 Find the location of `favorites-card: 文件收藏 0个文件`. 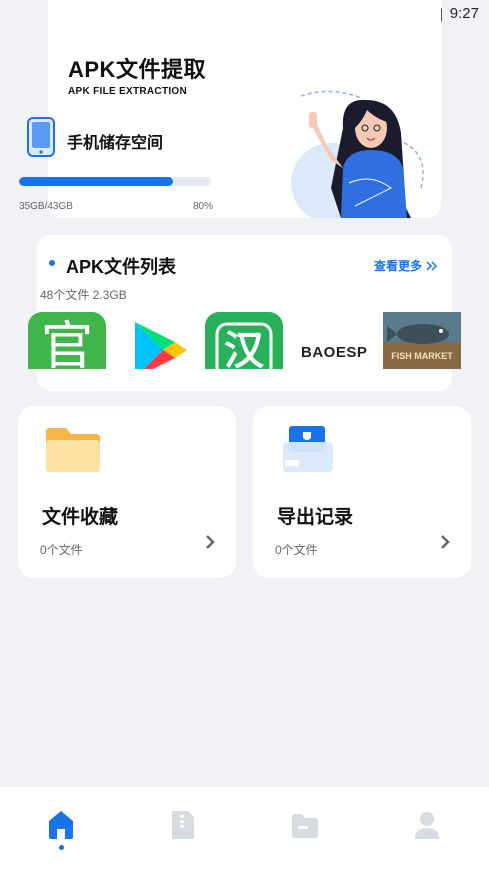

favorites-card: 文件收藏 0个文件 is located at coordinates (127, 492).